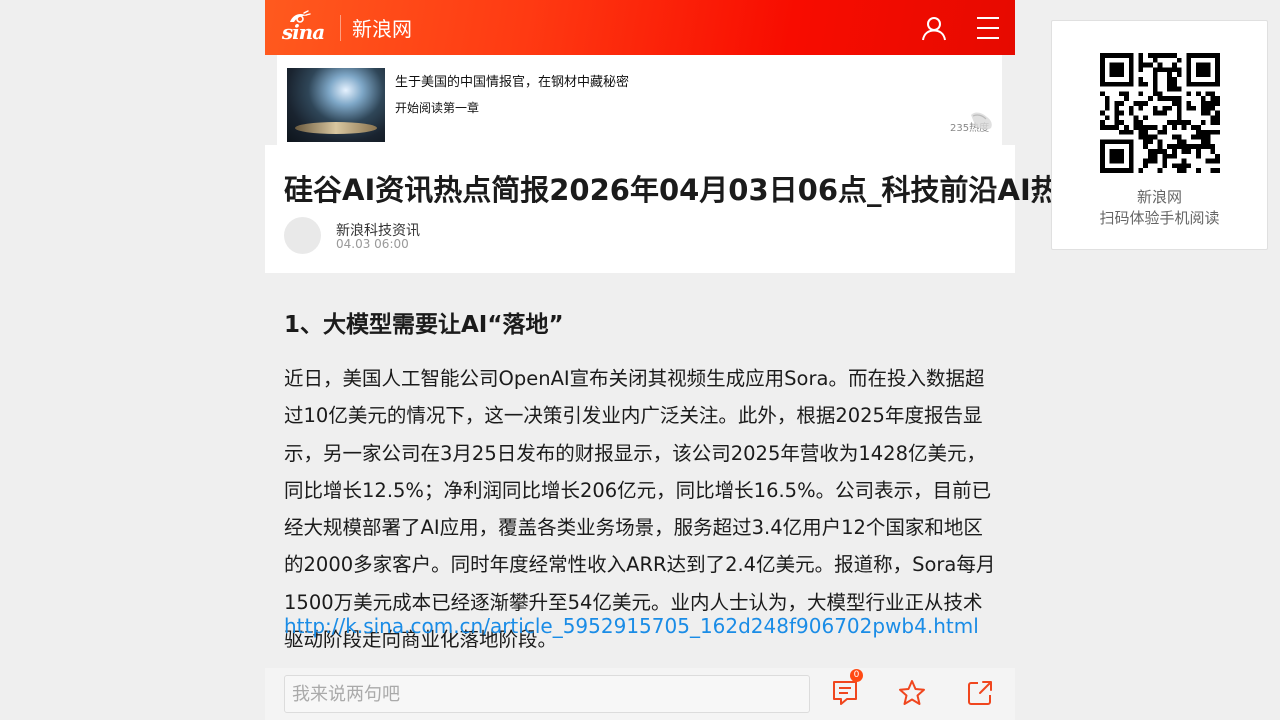 The width and height of the screenshot is (1280, 720). Describe the element at coordinates (1159, 218) in the screenshot. I see `qr-caption-text: 扫码体验手机阅读` at that location.